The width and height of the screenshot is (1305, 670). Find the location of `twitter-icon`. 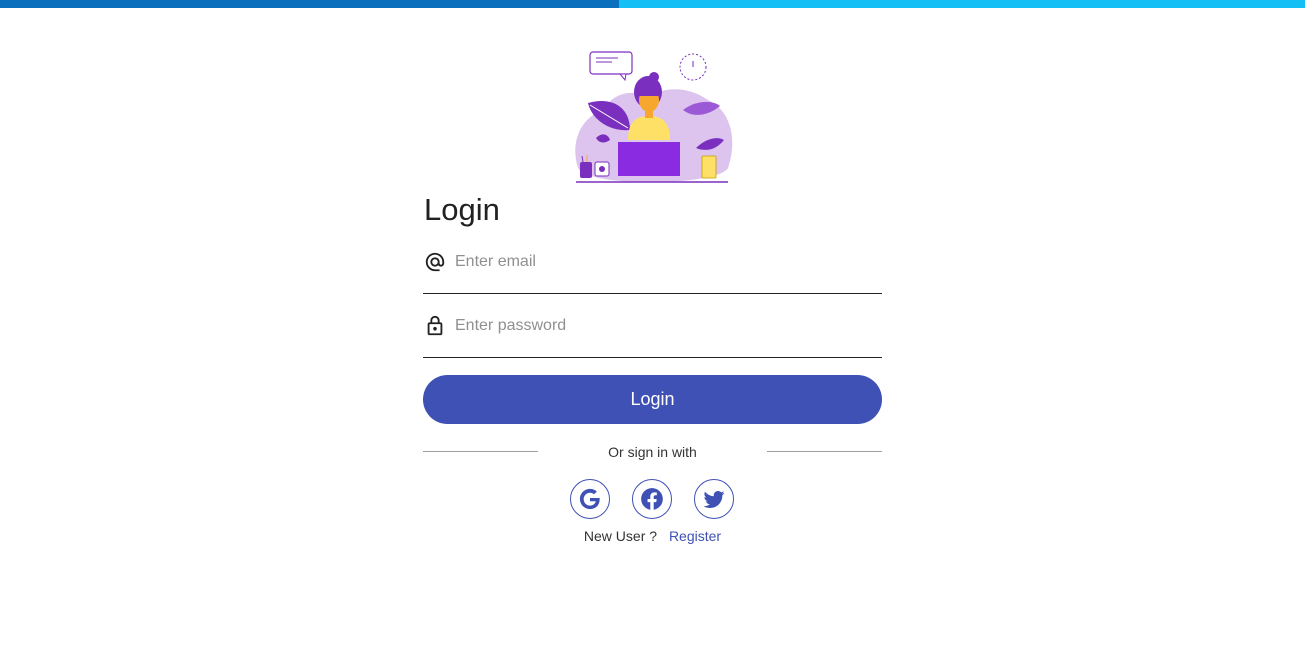

twitter-icon is located at coordinates (714, 499).